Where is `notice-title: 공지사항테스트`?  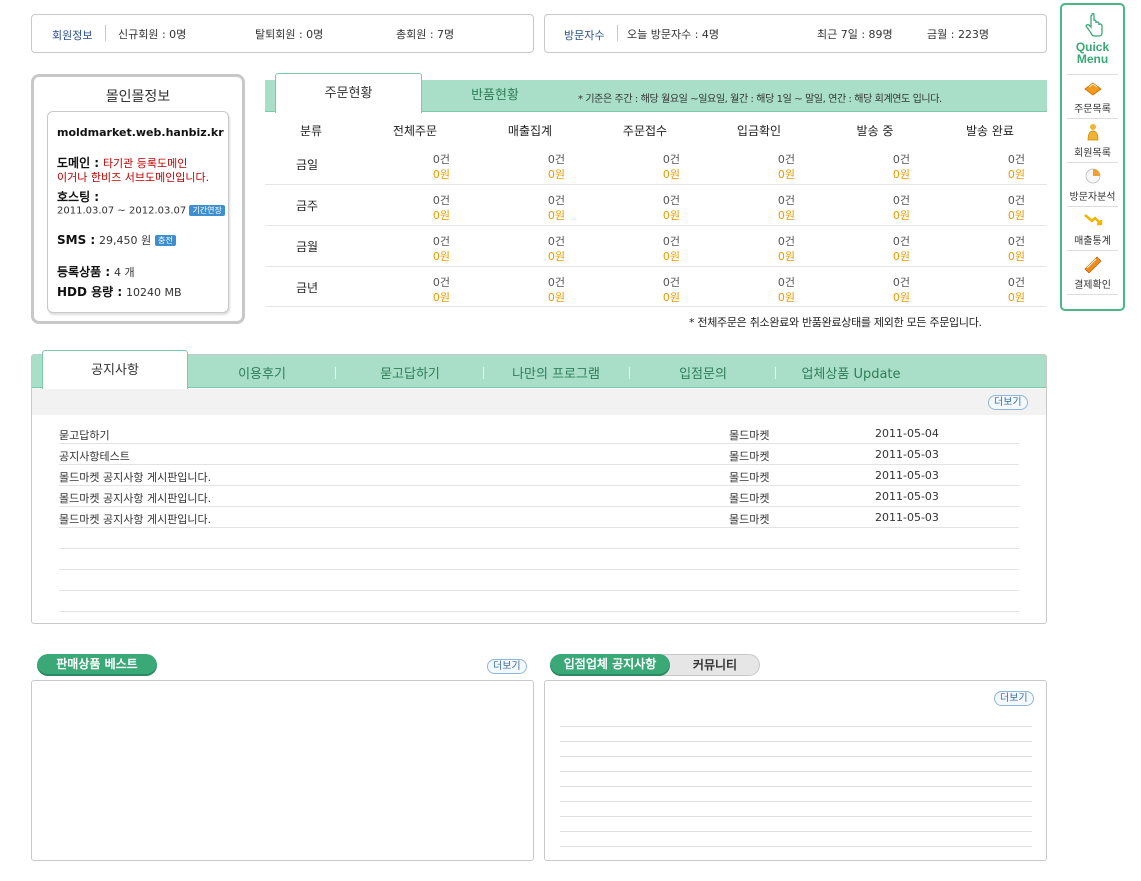 notice-title: 공지사항테스트 is located at coordinates (94, 456).